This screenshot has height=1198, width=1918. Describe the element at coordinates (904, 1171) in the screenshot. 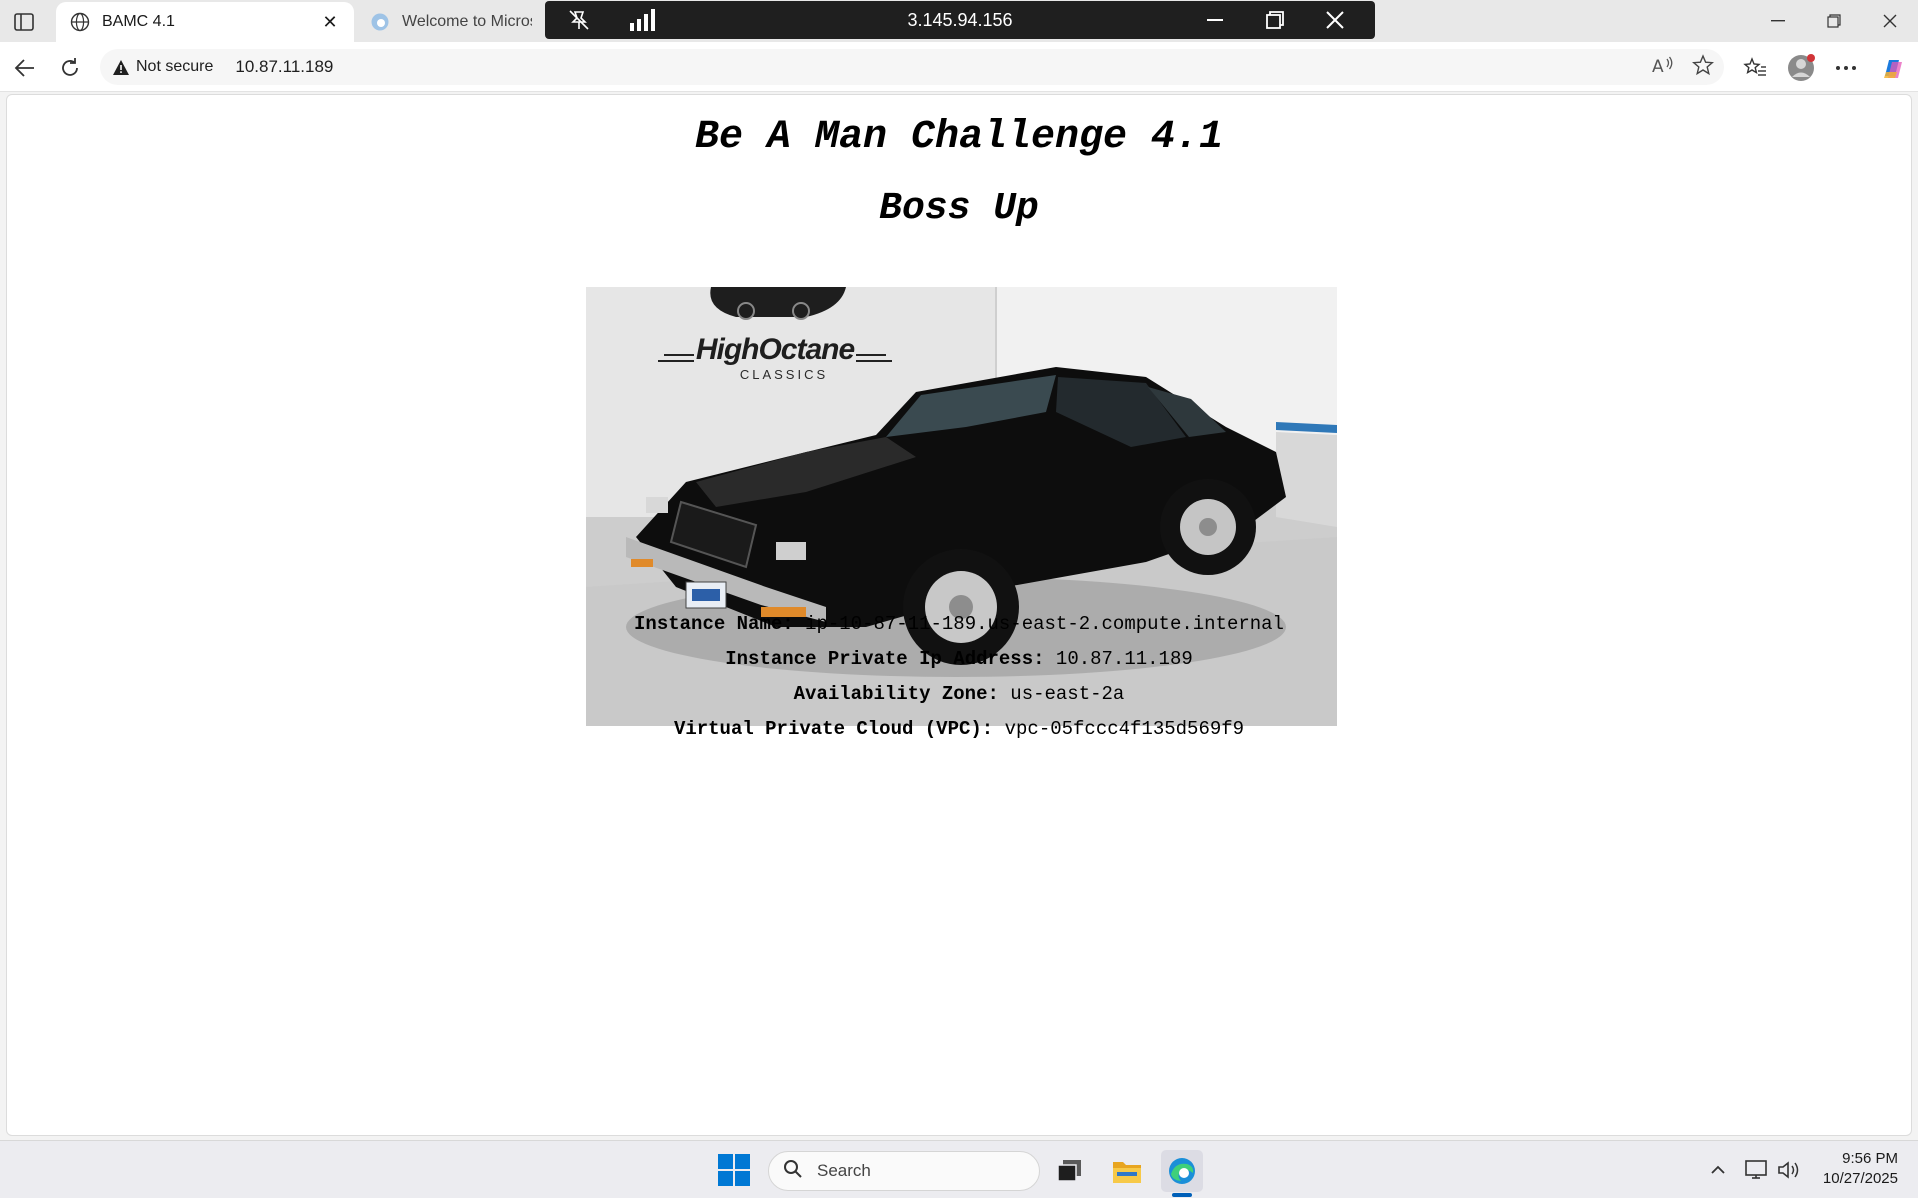

I see `taskbar-search-box: Search` at that location.